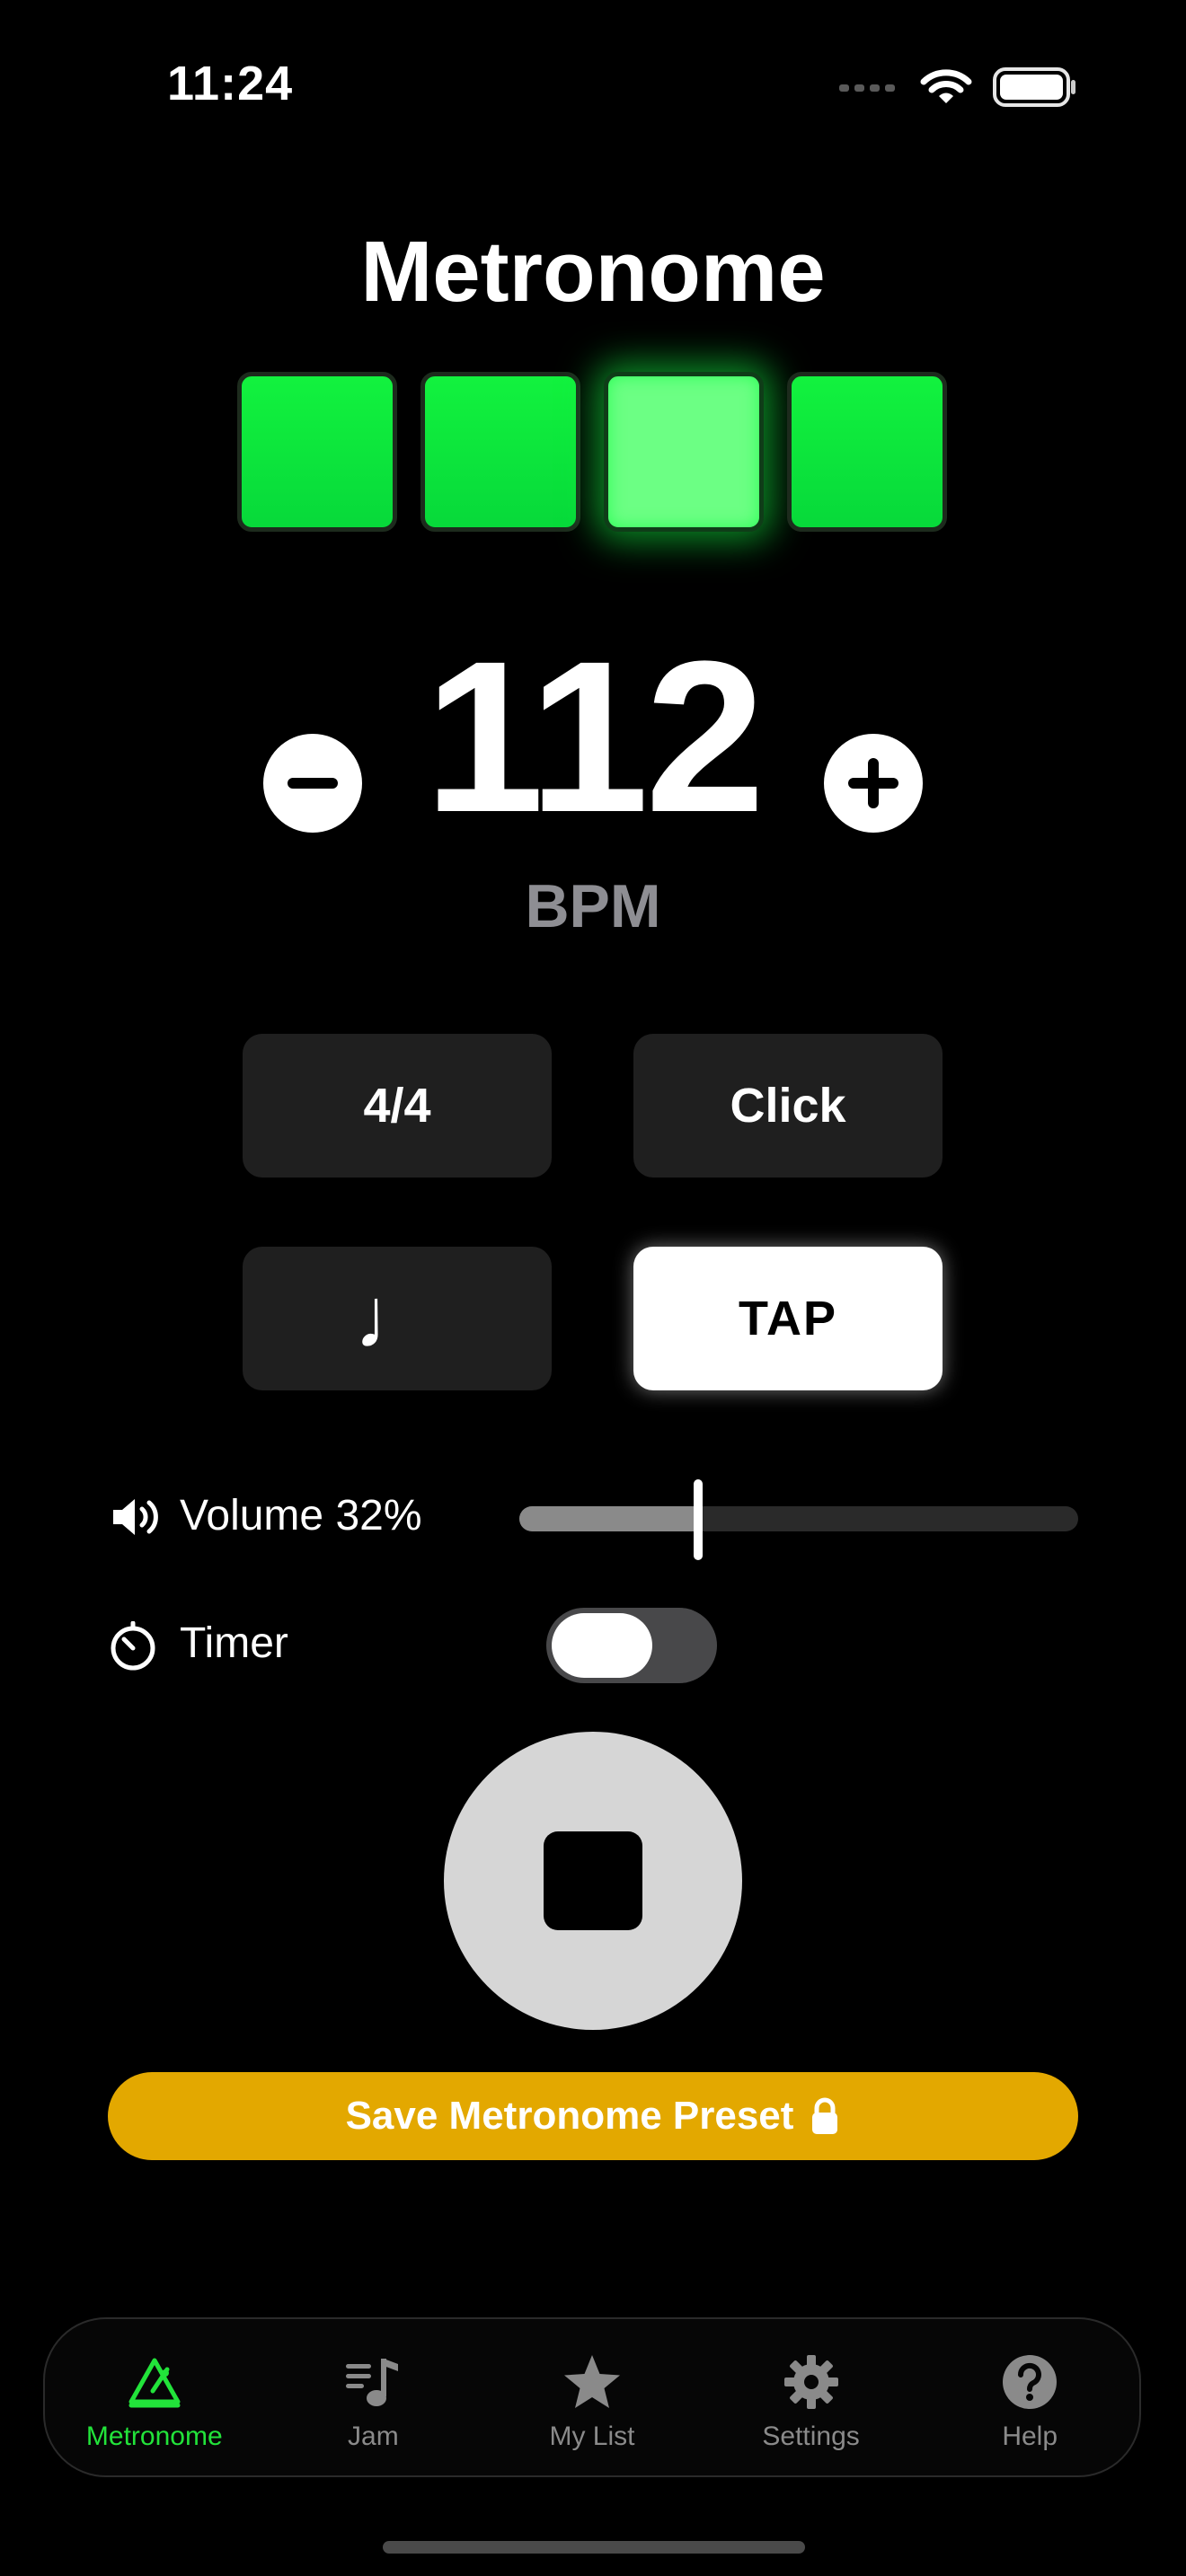 This screenshot has width=1186, height=2576. Describe the element at coordinates (592, 452) in the screenshot. I see `beat-indicator-row` at that location.